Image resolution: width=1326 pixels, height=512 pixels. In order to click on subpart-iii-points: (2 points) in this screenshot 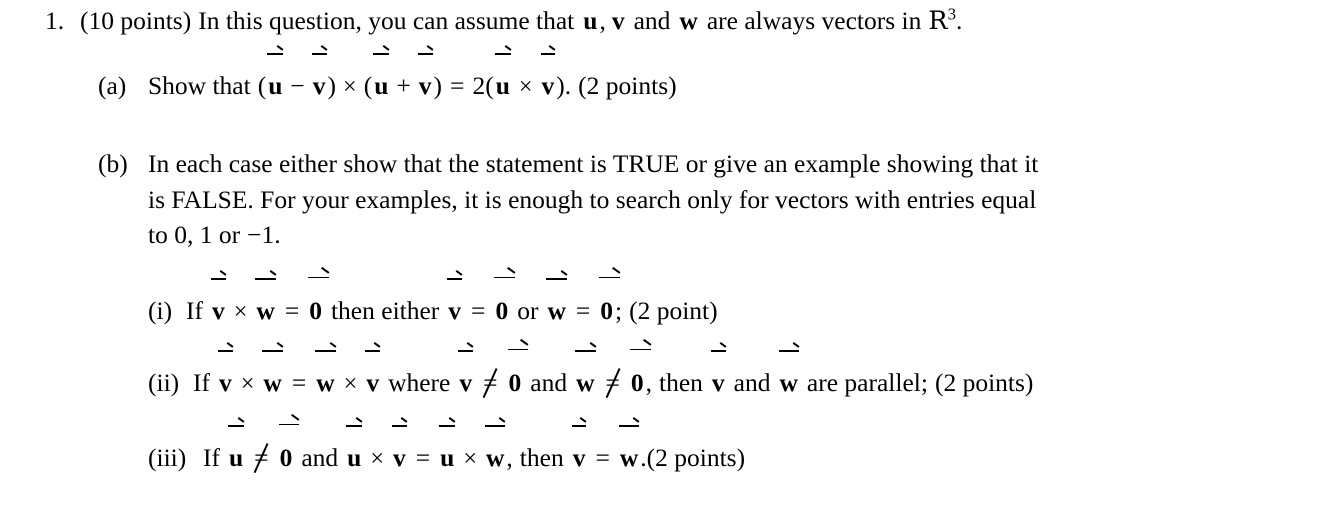, I will do `click(696, 457)`.